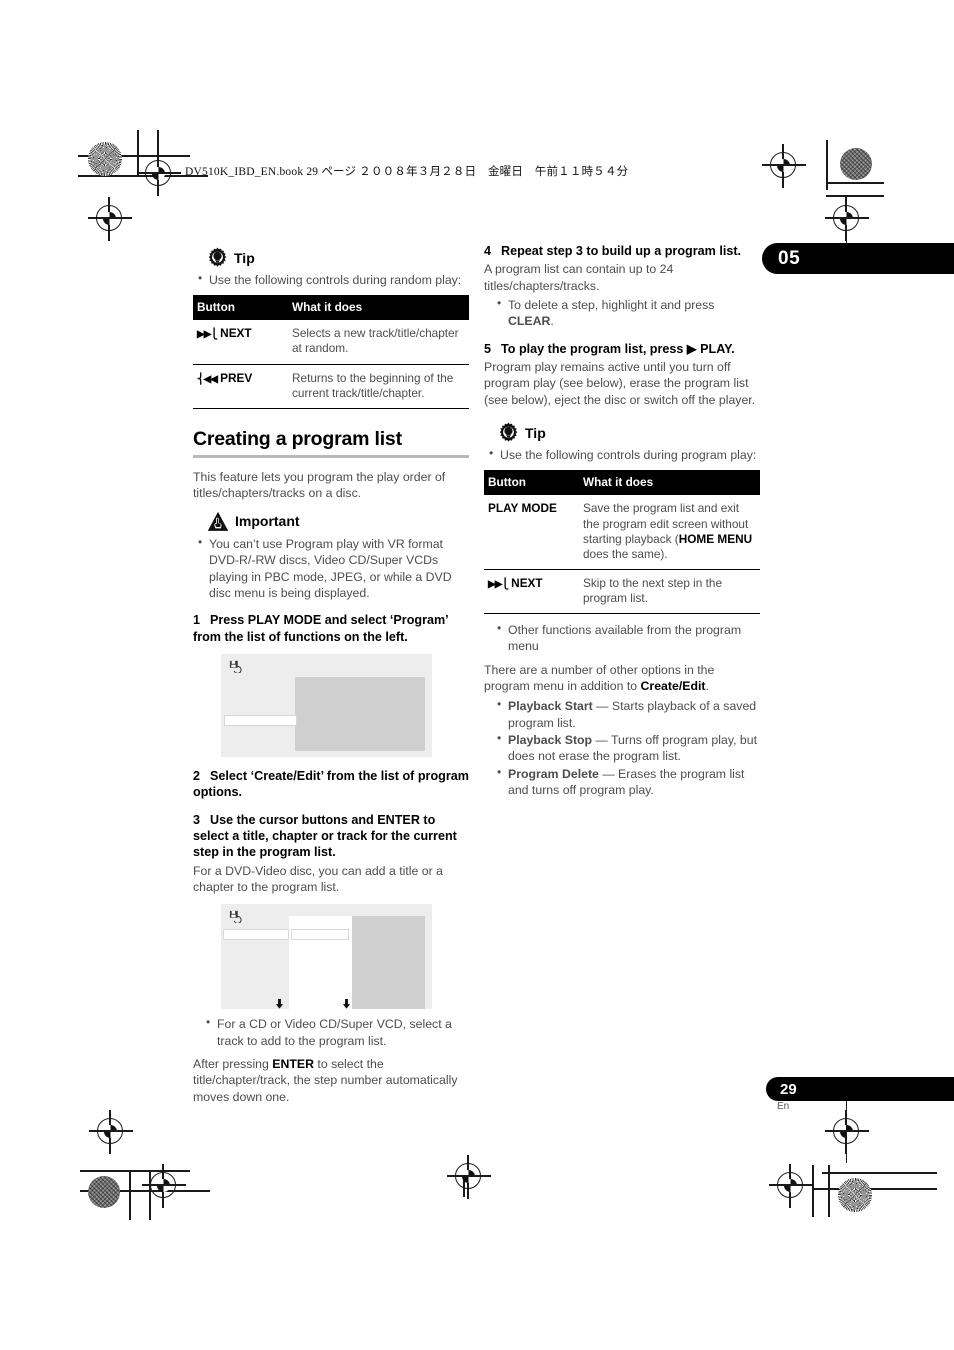 The image size is (954, 1350). What do you see at coordinates (550, 706) in the screenshot?
I see `option-name: Playback Start` at bounding box center [550, 706].